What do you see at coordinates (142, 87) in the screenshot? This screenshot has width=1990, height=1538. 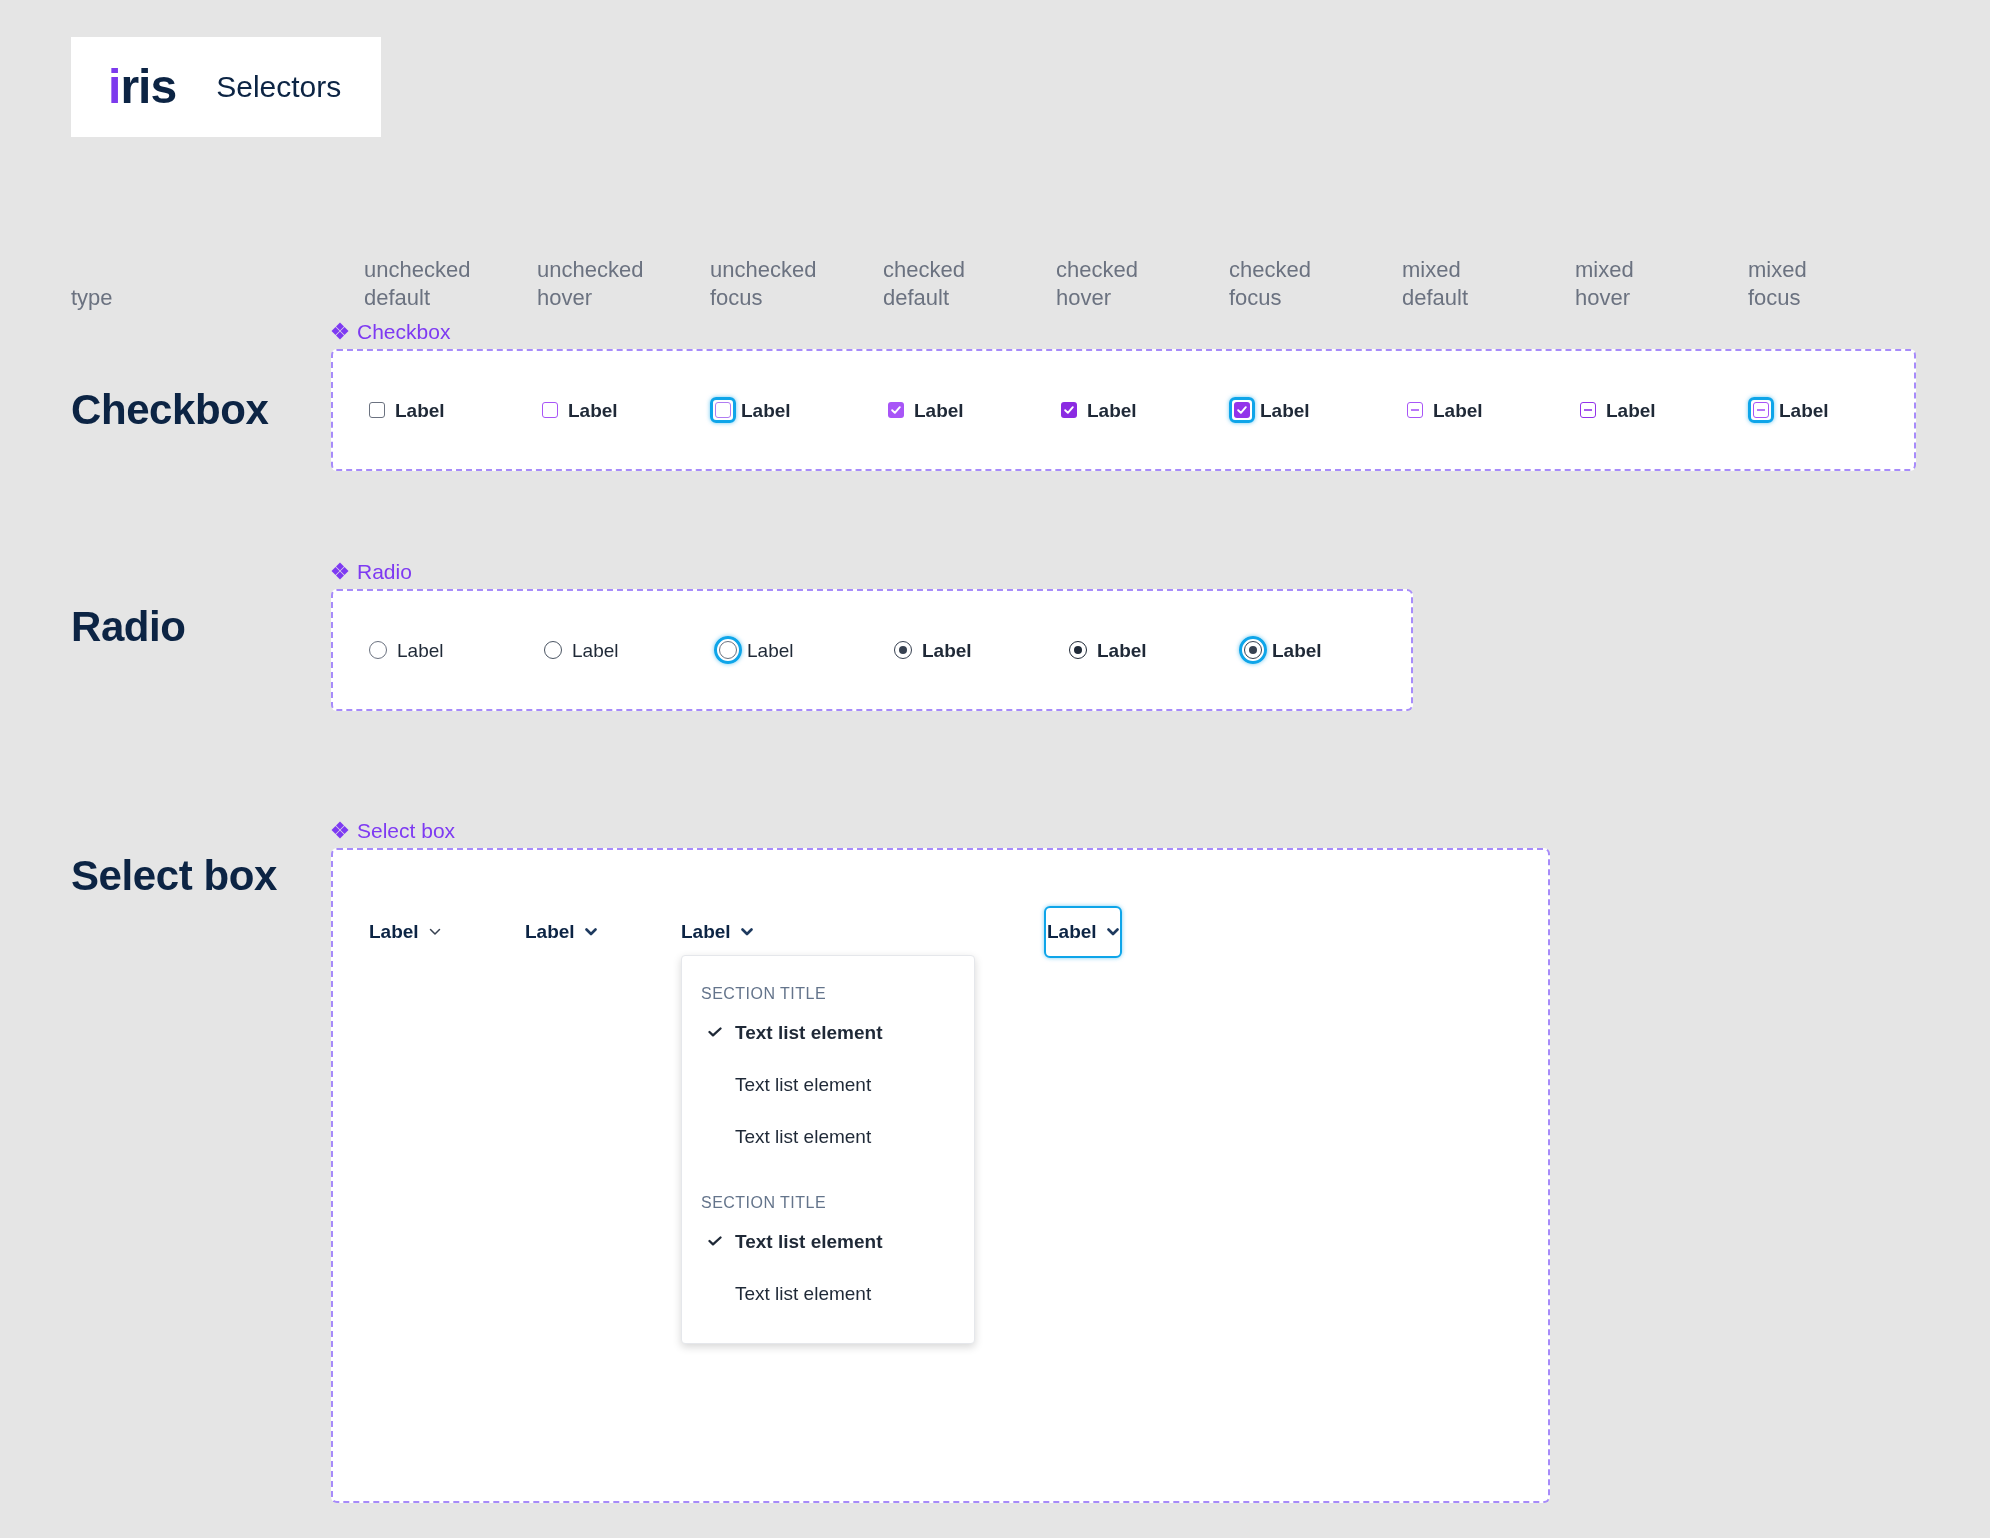 I see `logo: iris` at bounding box center [142, 87].